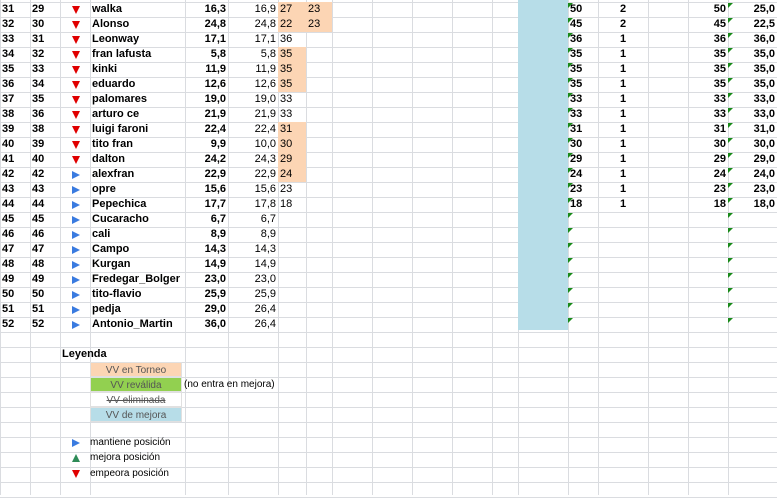  What do you see at coordinates (15, 174) in the screenshot?
I see `row-number: 42` at bounding box center [15, 174].